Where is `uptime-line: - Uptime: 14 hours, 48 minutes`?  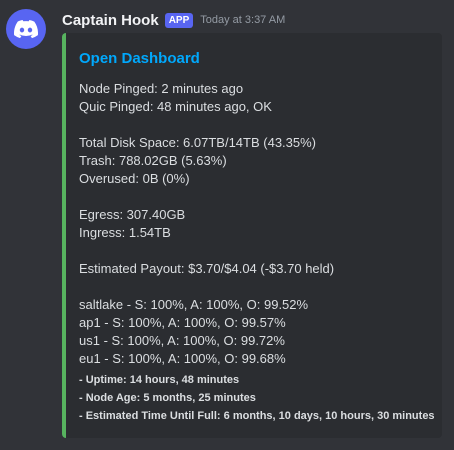 uptime-line: - Uptime: 14 hours, 48 minutes is located at coordinates (159, 380).